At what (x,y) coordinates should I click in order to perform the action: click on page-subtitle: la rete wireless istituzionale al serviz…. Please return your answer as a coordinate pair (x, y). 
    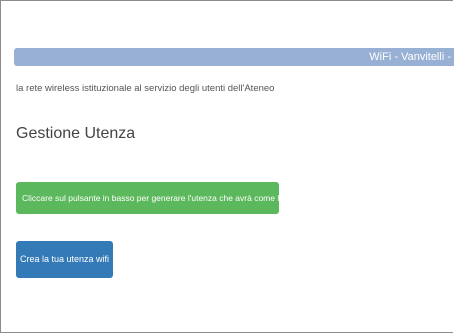
    Looking at the image, I should click on (145, 88).